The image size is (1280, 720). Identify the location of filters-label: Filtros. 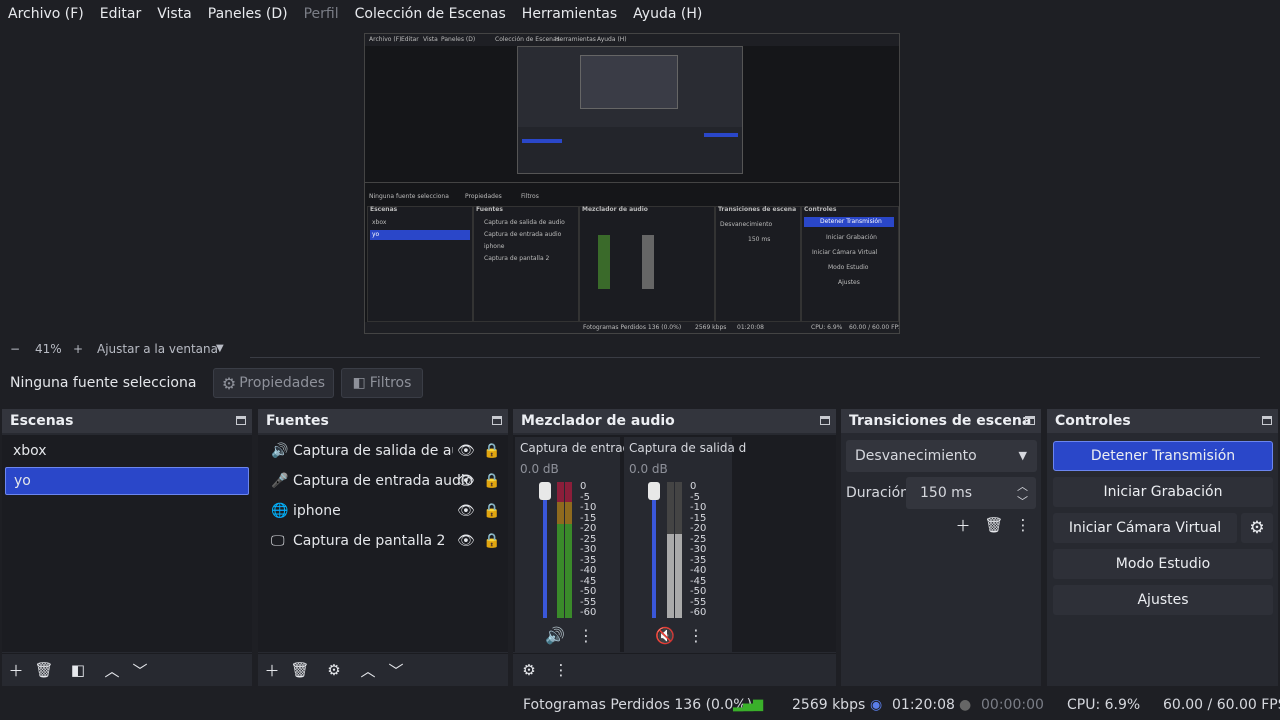
(390, 383).